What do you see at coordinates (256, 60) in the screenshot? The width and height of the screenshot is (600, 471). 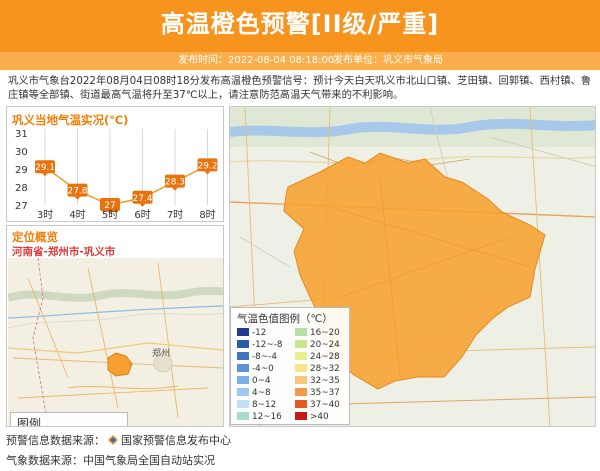 I see `publish-time: 发布时间：2022-08-04 08:18:00` at bounding box center [256, 60].